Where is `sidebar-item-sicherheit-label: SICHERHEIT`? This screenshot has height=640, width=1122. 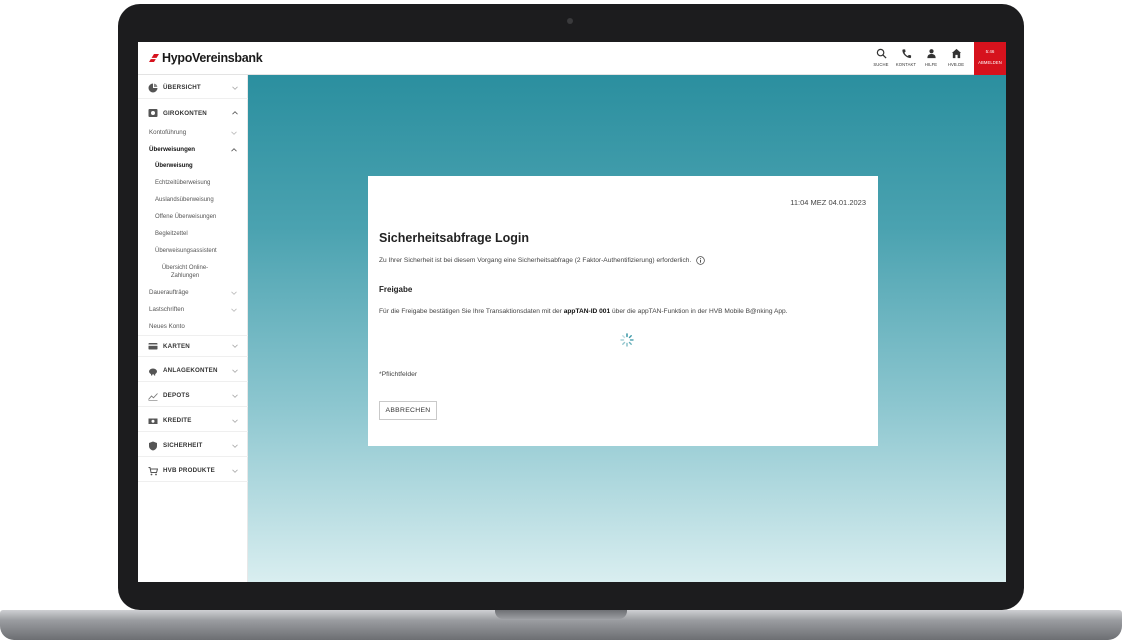 sidebar-item-sicherheit-label: SICHERHEIT is located at coordinates (183, 445).